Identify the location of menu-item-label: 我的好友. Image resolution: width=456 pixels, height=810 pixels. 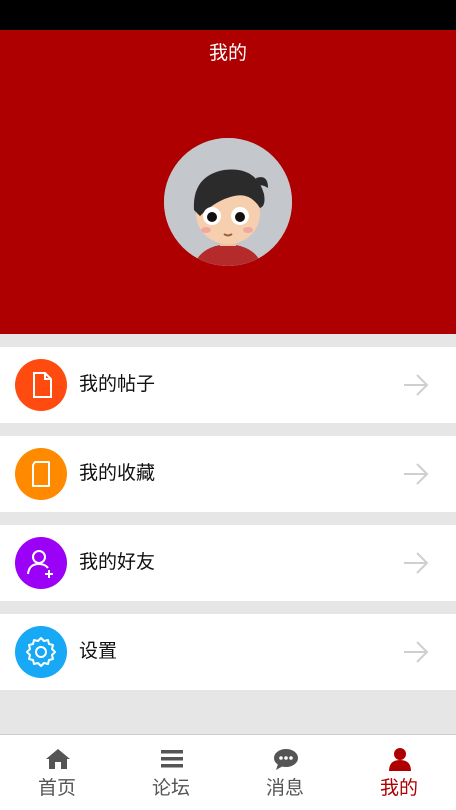
(117, 562).